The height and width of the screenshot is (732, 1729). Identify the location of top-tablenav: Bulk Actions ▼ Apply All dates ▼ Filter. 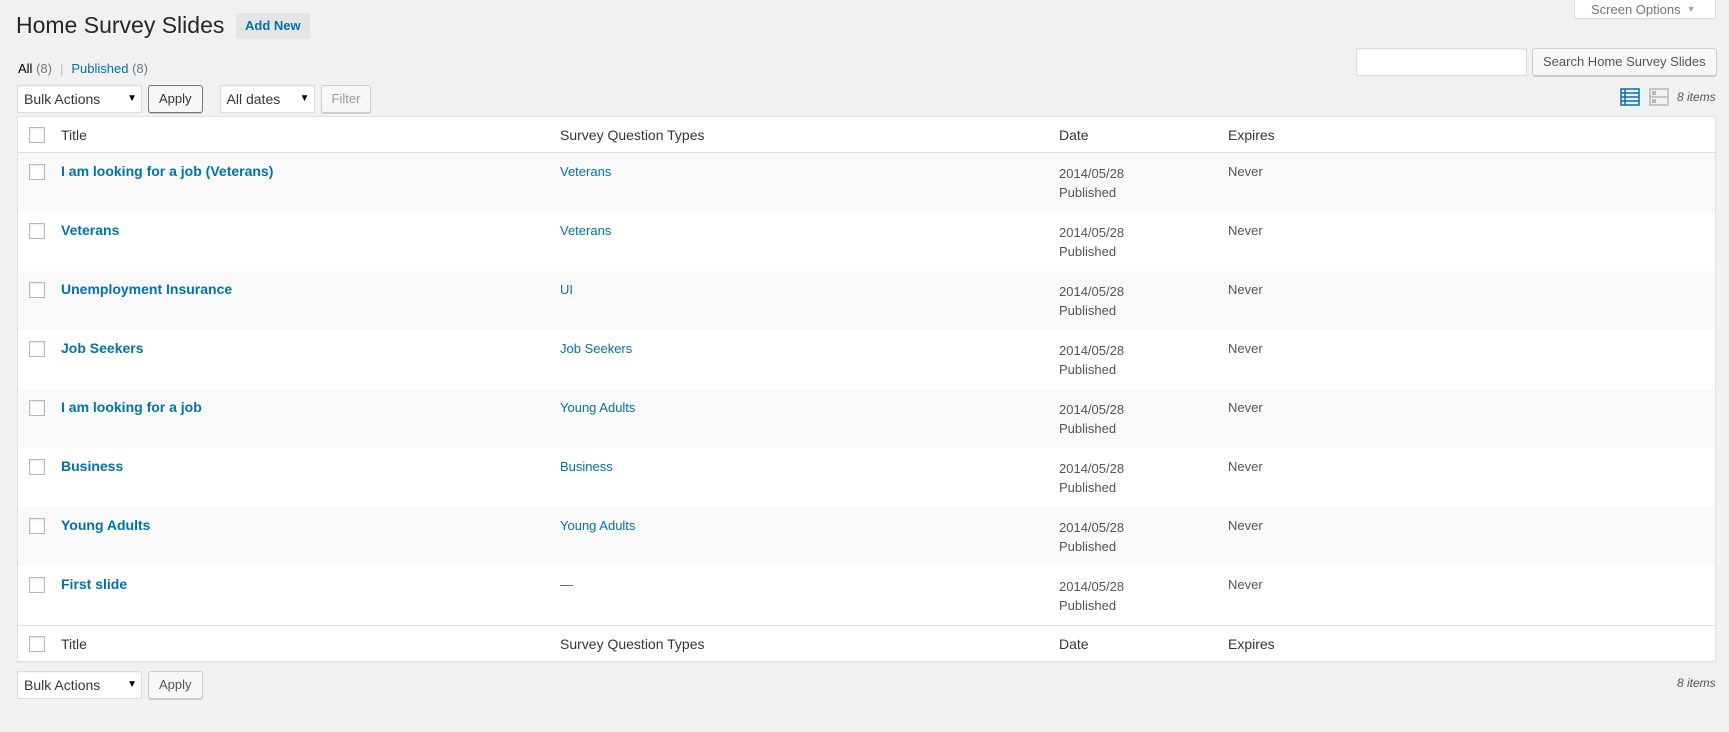
(194, 99).